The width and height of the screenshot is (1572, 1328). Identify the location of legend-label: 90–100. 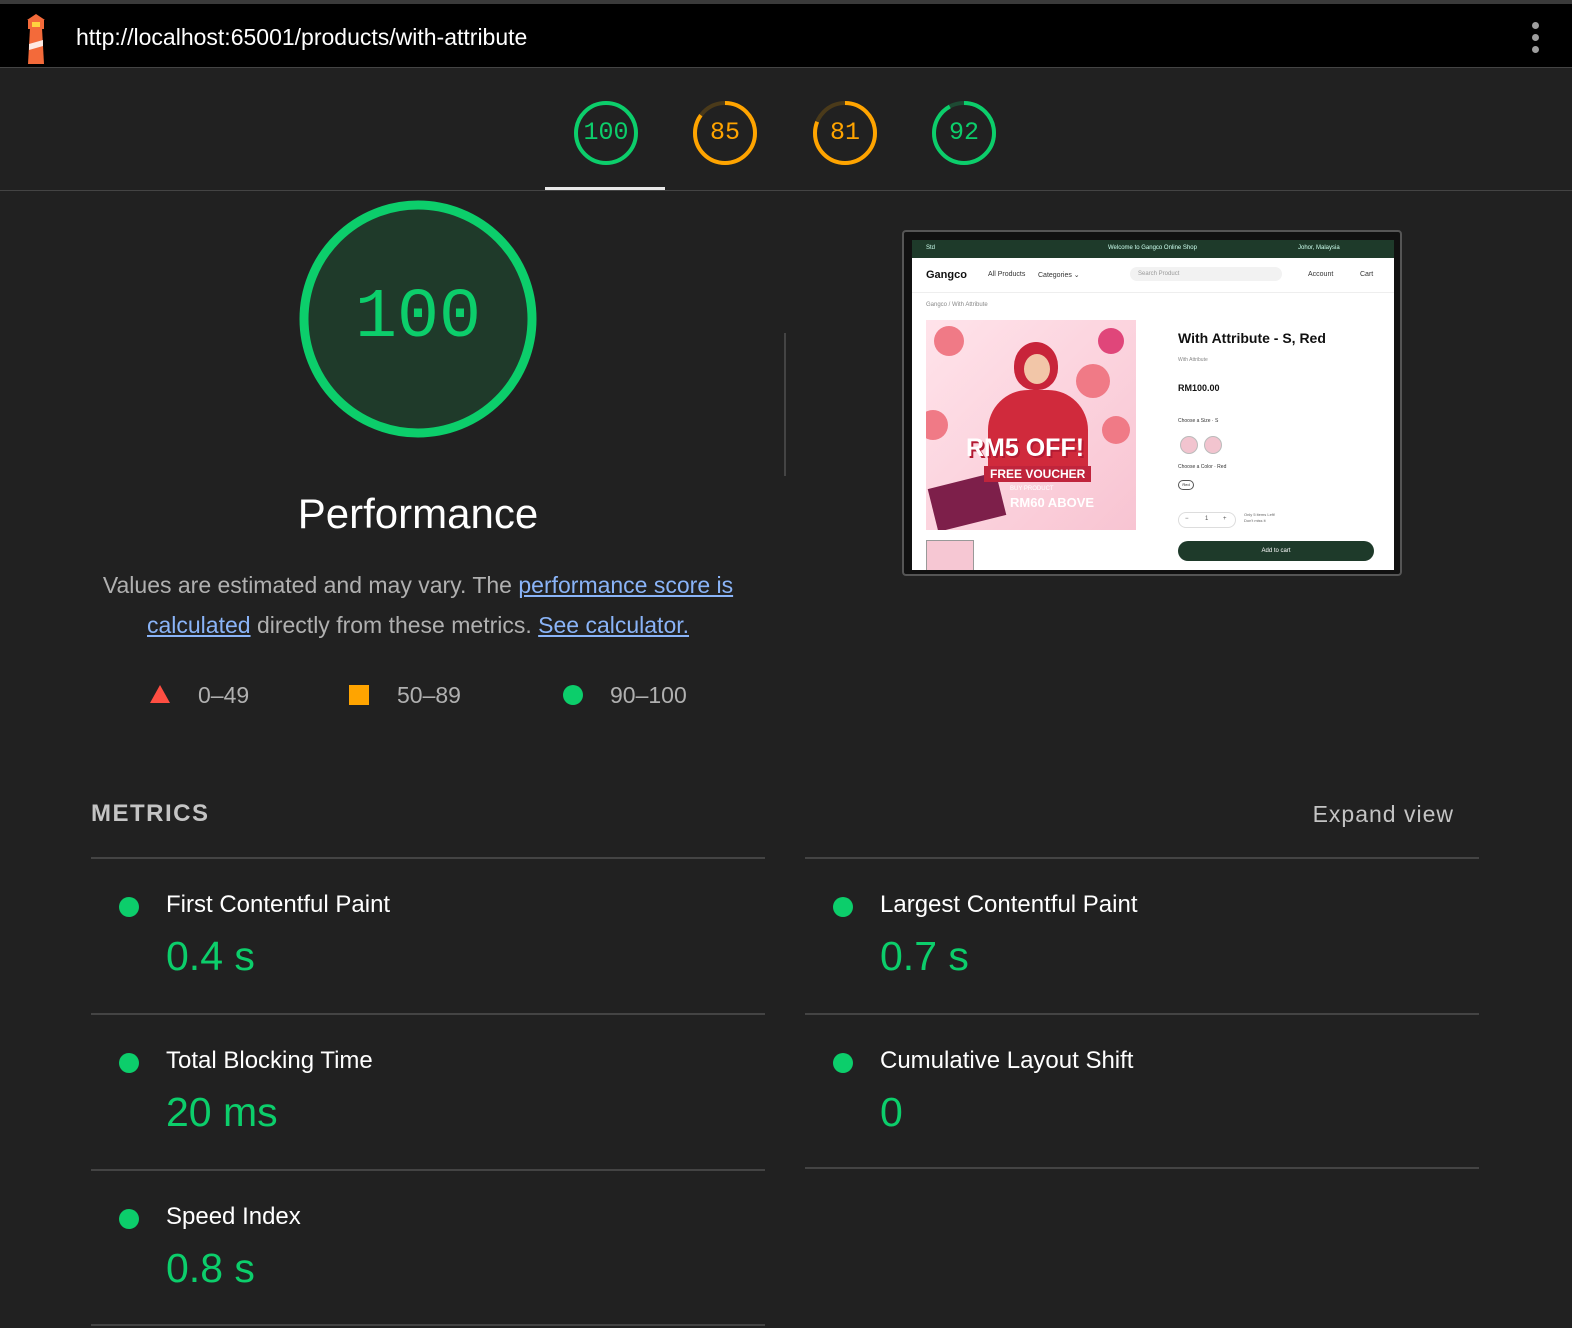
(648, 695).